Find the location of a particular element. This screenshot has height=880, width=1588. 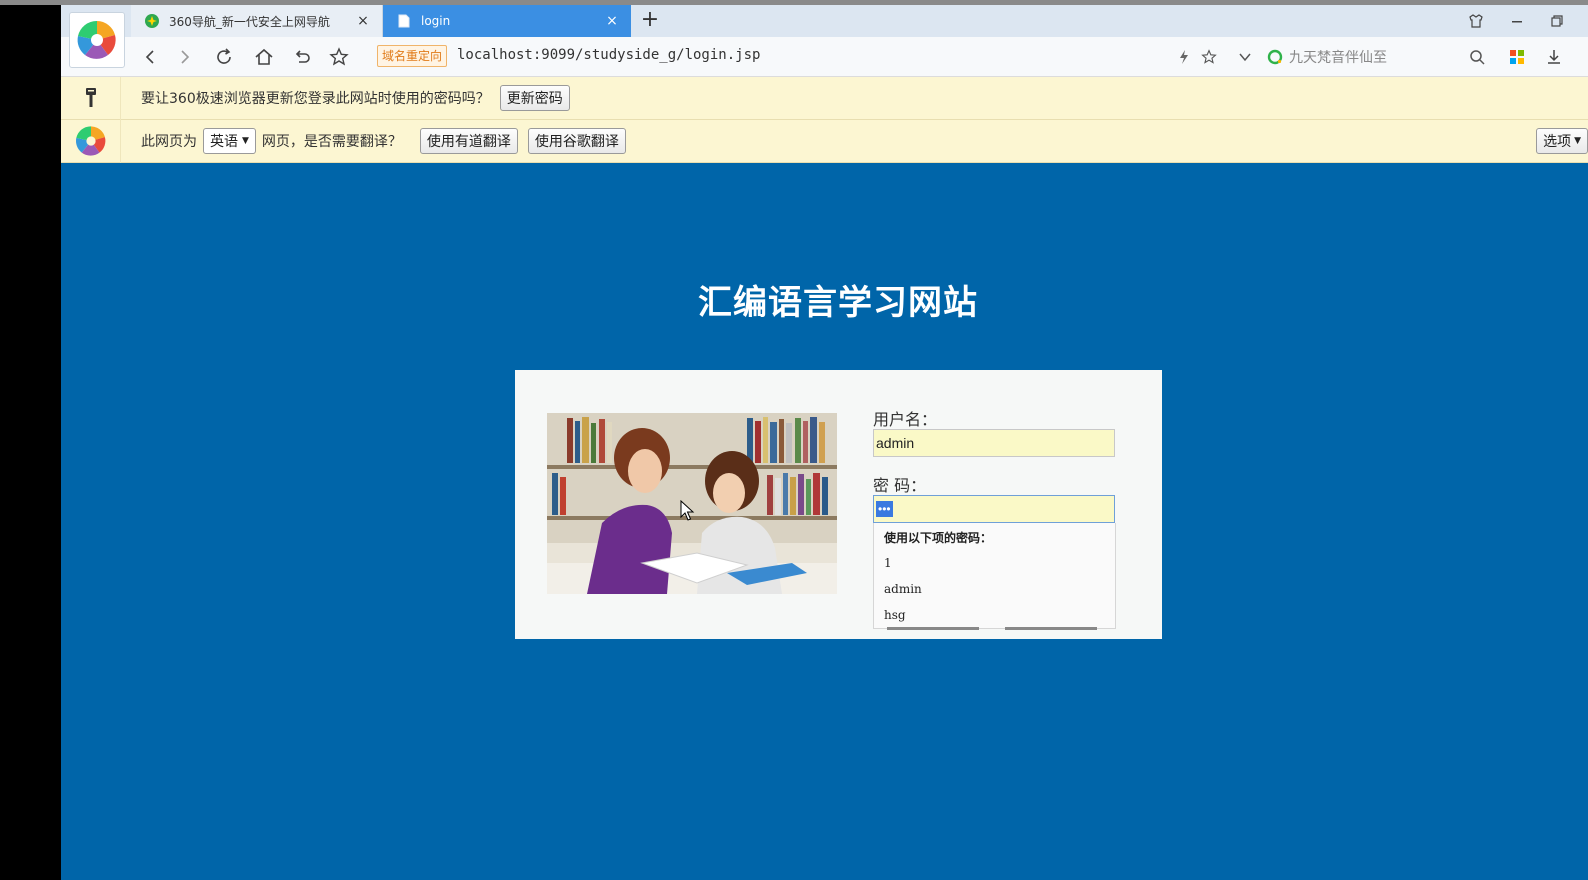

favorite-star-icon is located at coordinates (339, 57).